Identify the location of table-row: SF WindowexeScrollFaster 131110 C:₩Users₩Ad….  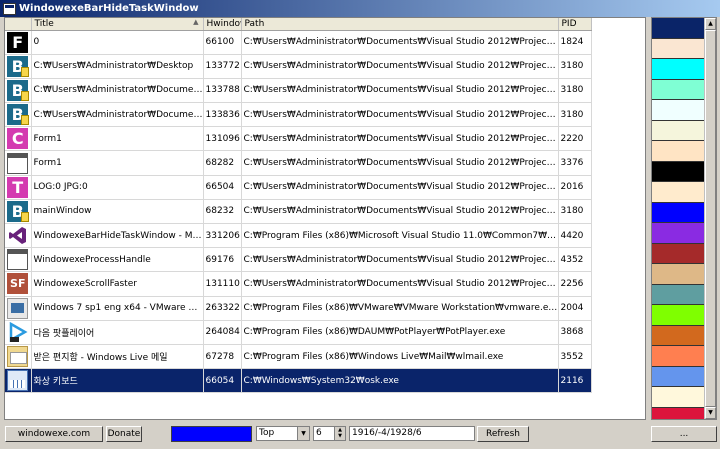
(298, 284).